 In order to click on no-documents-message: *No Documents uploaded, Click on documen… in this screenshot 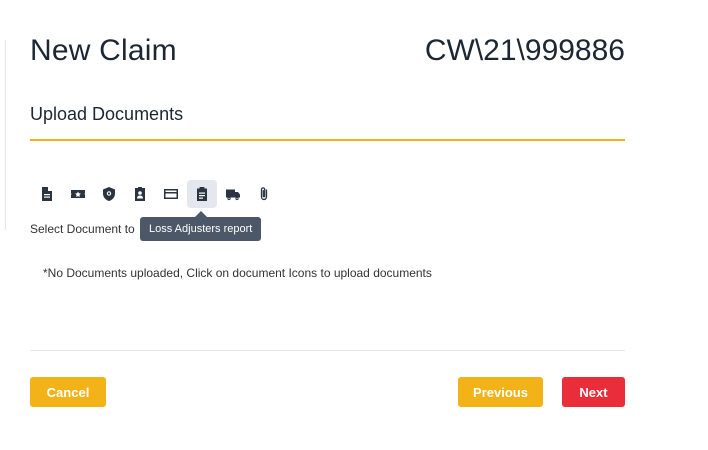, I will do `click(237, 273)`.